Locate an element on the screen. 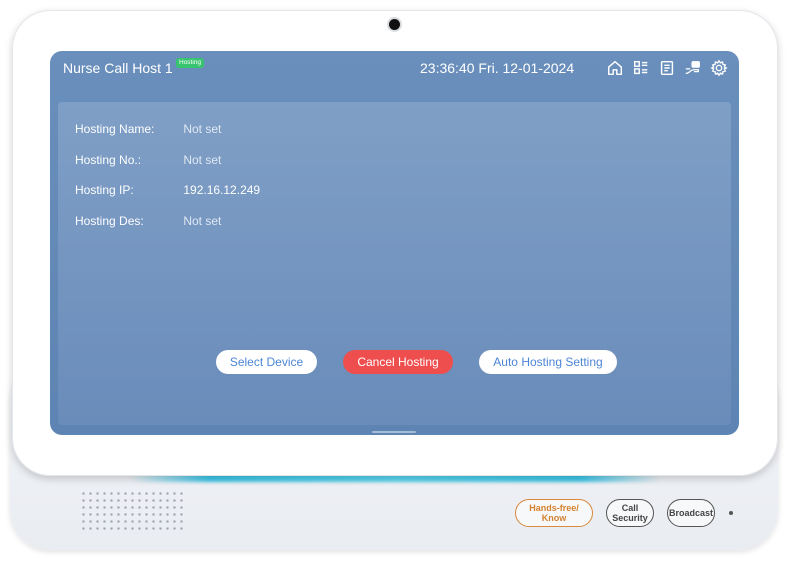 The height and width of the screenshot is (564, 788). speaker-grille is located at coordinates (132, 512).